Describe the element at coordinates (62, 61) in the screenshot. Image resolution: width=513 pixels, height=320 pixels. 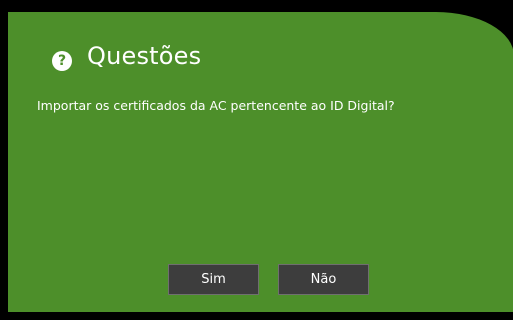
I see `question-circle-icon: ?` at that location.